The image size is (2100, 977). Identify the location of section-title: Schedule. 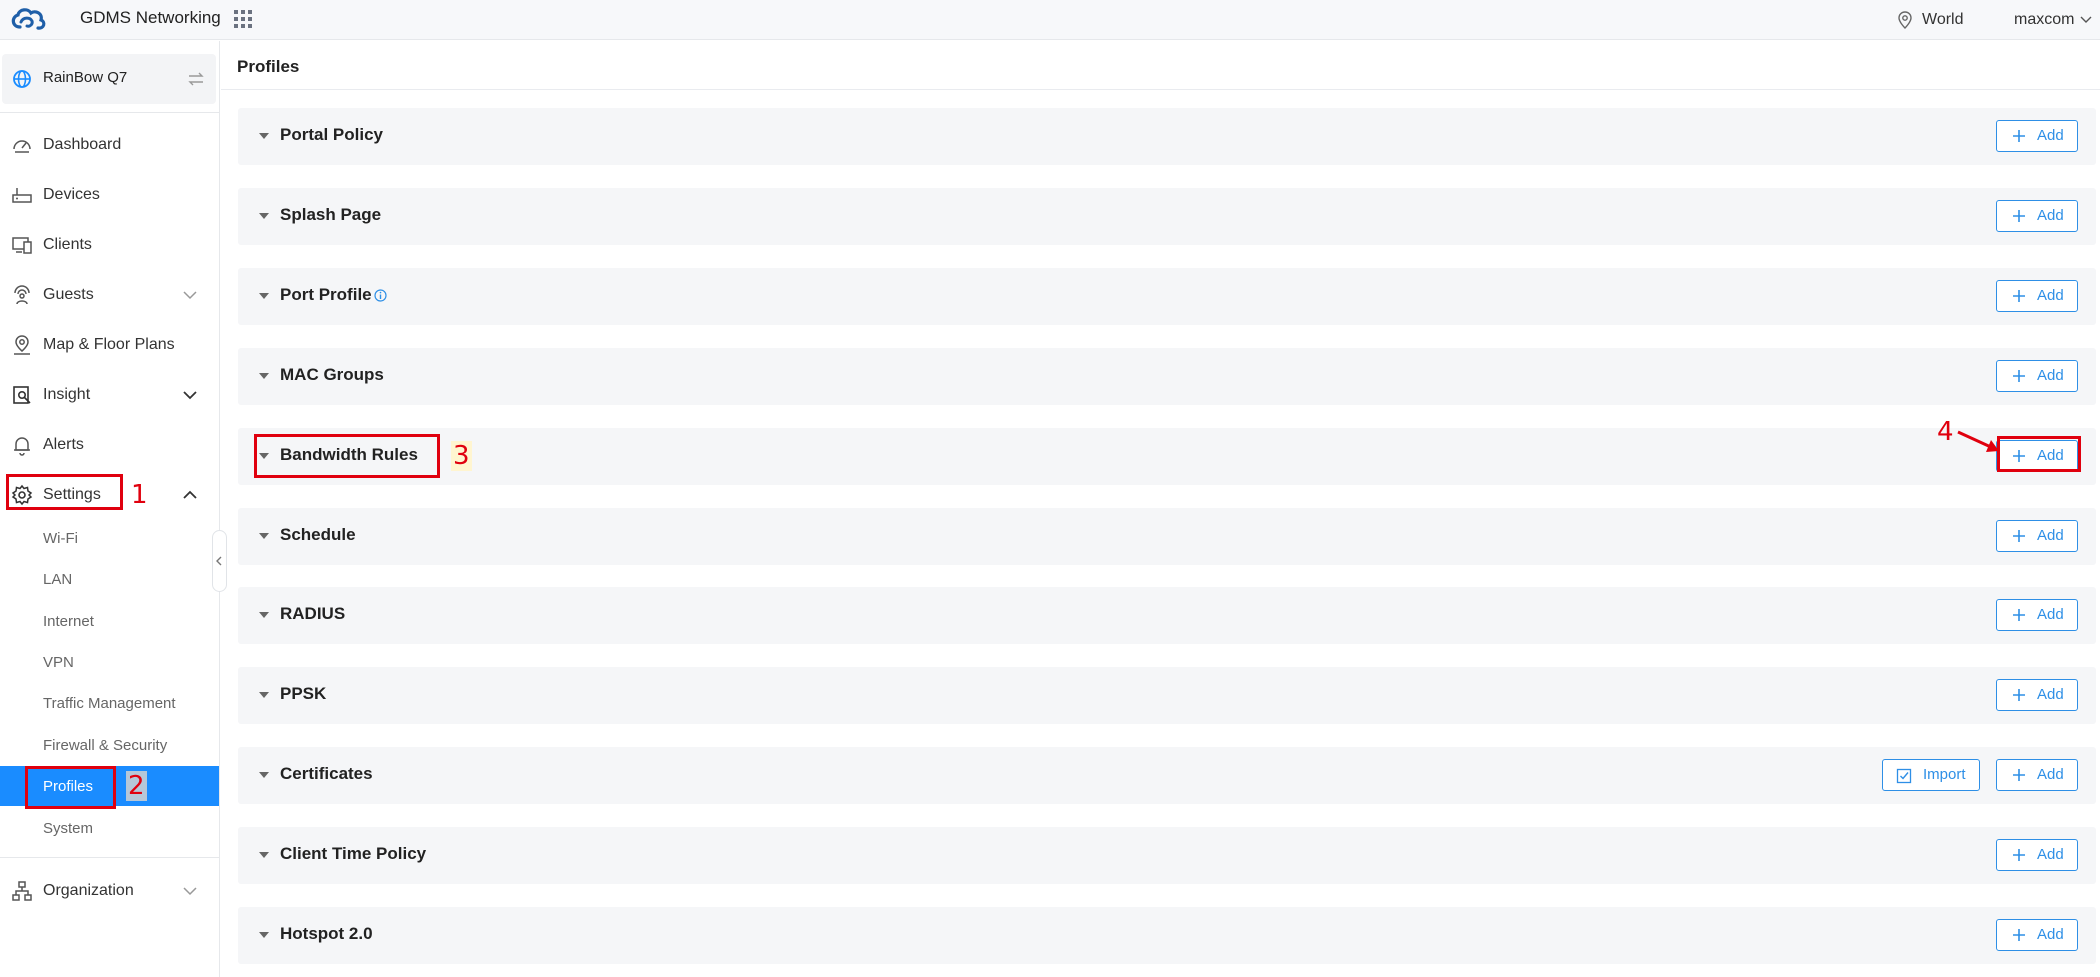
(318, 534).